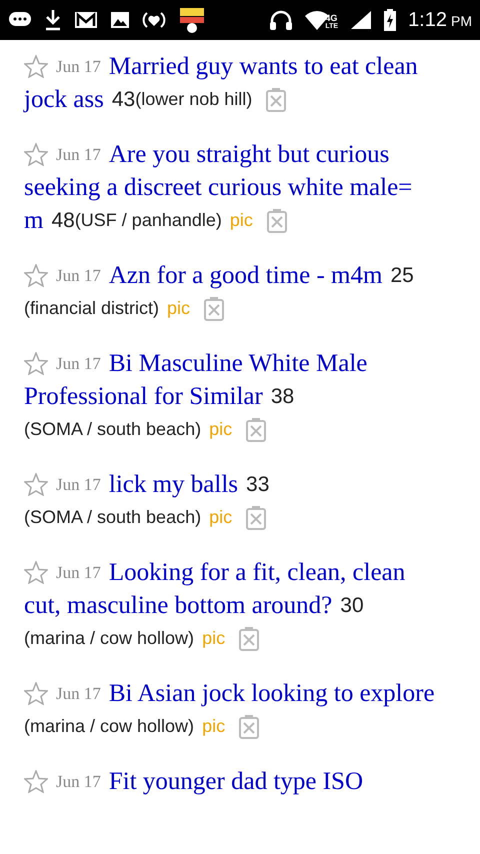 This screenshot has height=854, width=480. What do you see at coordinates (282, 397) in the screenshot?
I see `listing-age: 38` at bounding box center [282, 397].